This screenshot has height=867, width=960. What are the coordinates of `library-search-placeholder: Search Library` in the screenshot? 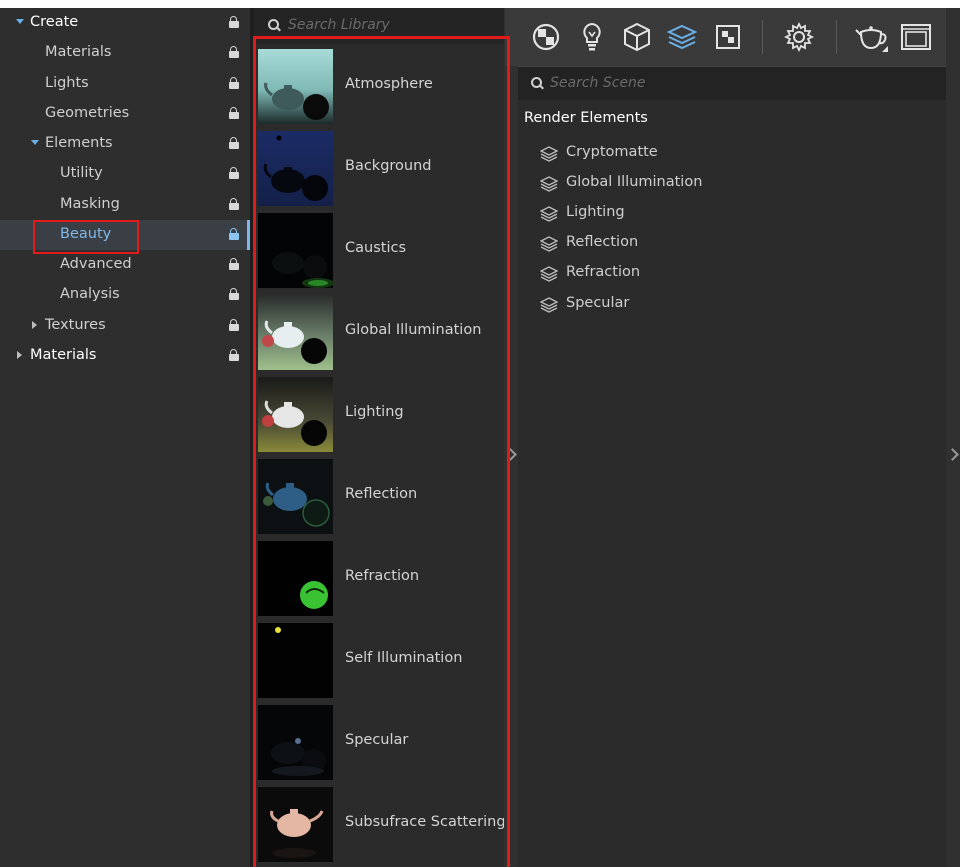 It's located at (339, 25).